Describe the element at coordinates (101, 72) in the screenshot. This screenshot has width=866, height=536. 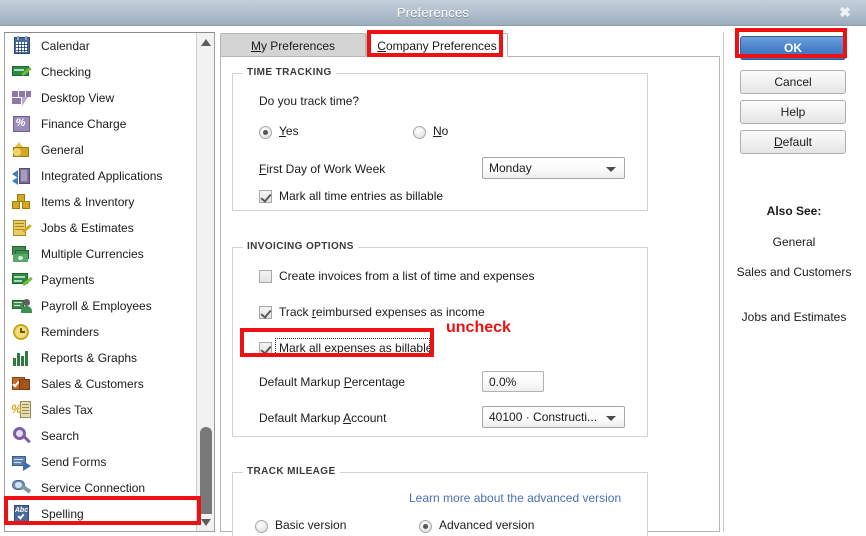
I see `sidebar-item-checking: Checking` at that location.